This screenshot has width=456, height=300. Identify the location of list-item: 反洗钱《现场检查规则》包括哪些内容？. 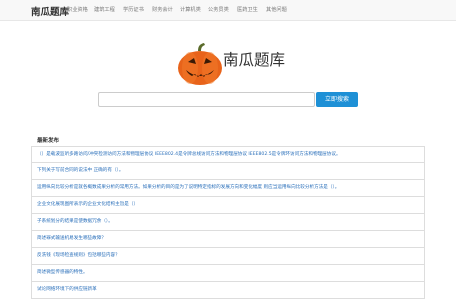
(228, 256).